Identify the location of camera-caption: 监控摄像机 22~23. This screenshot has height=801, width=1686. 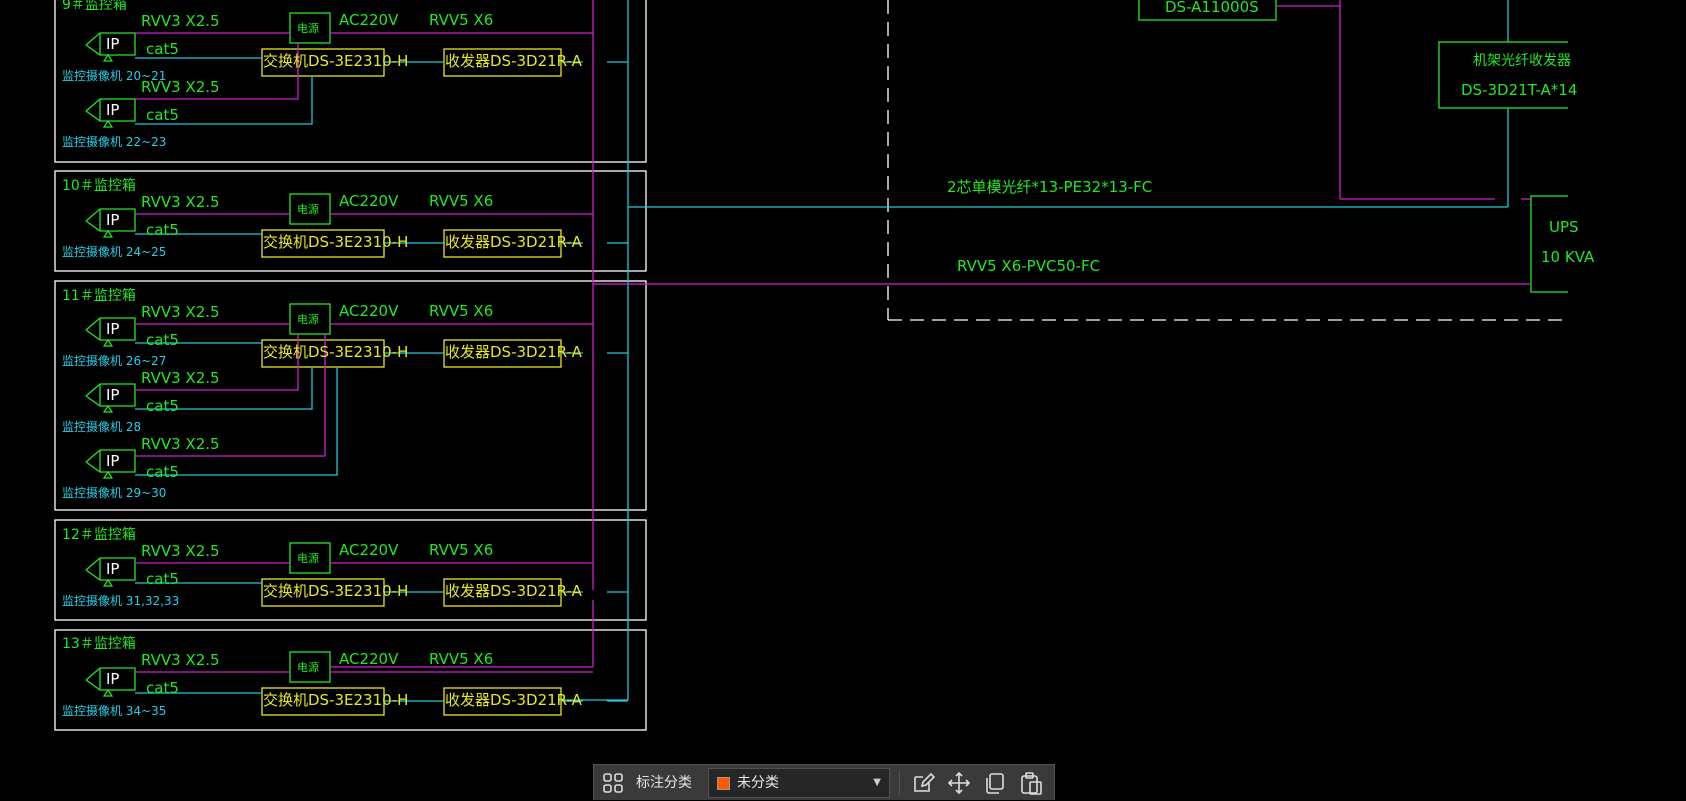
(114, 142).